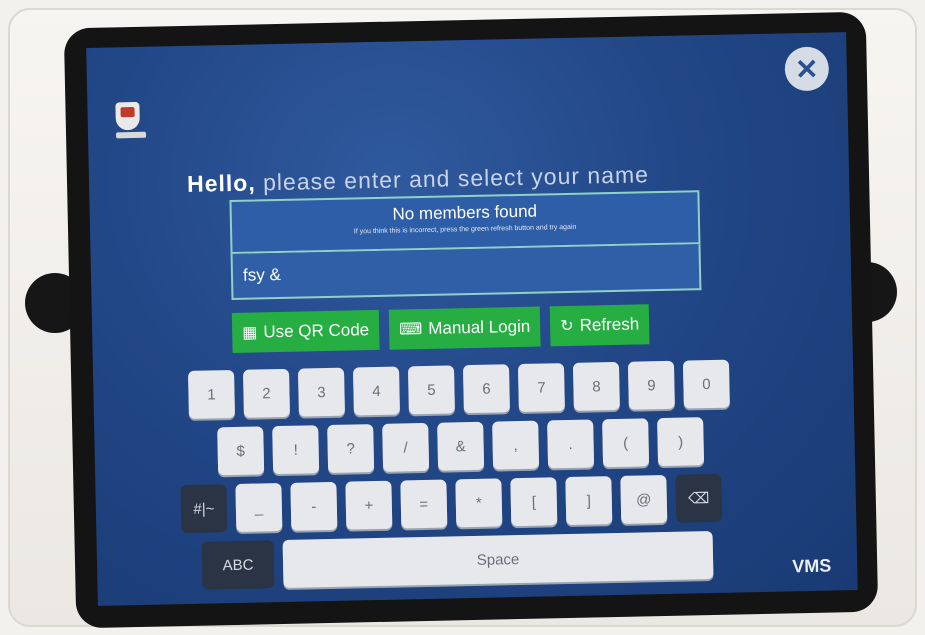 The width and height of the screenshot is (925, 635). What do you see at coordinates (410, 330) in the screenshot?
I see `keyboard-icon: ⌨` at bounding box center [410, 330].